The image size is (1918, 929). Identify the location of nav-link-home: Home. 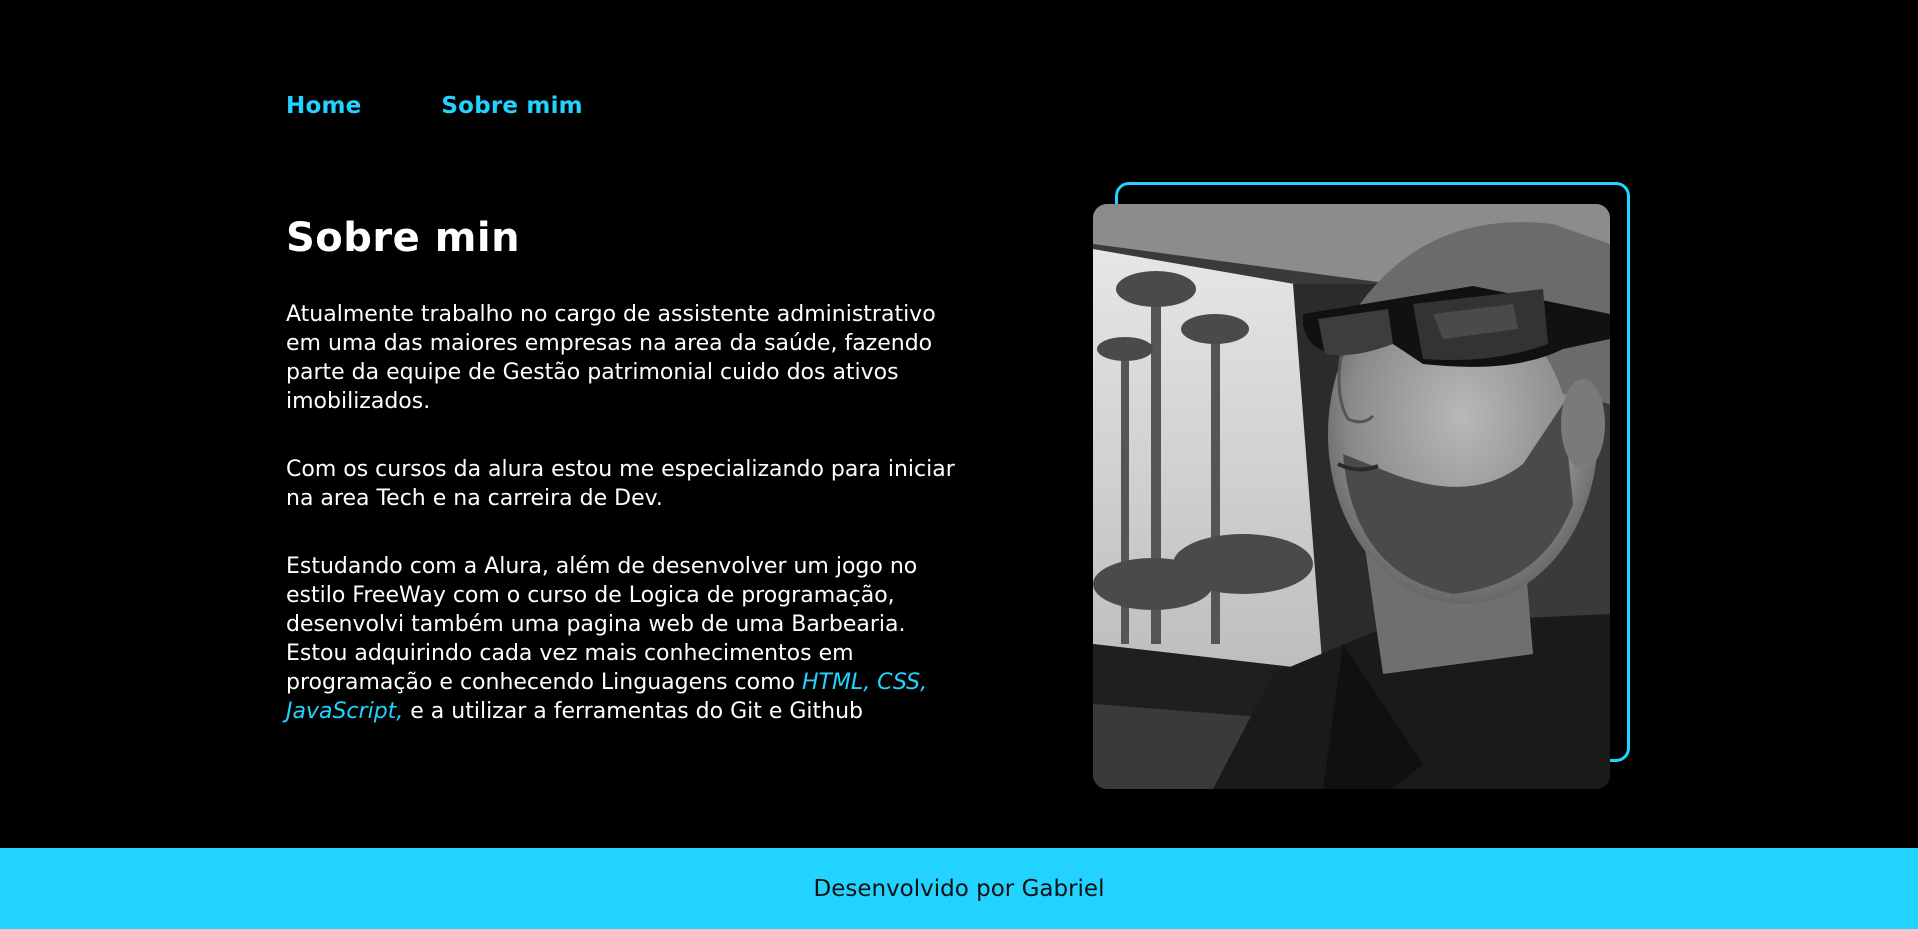
(323, 106).